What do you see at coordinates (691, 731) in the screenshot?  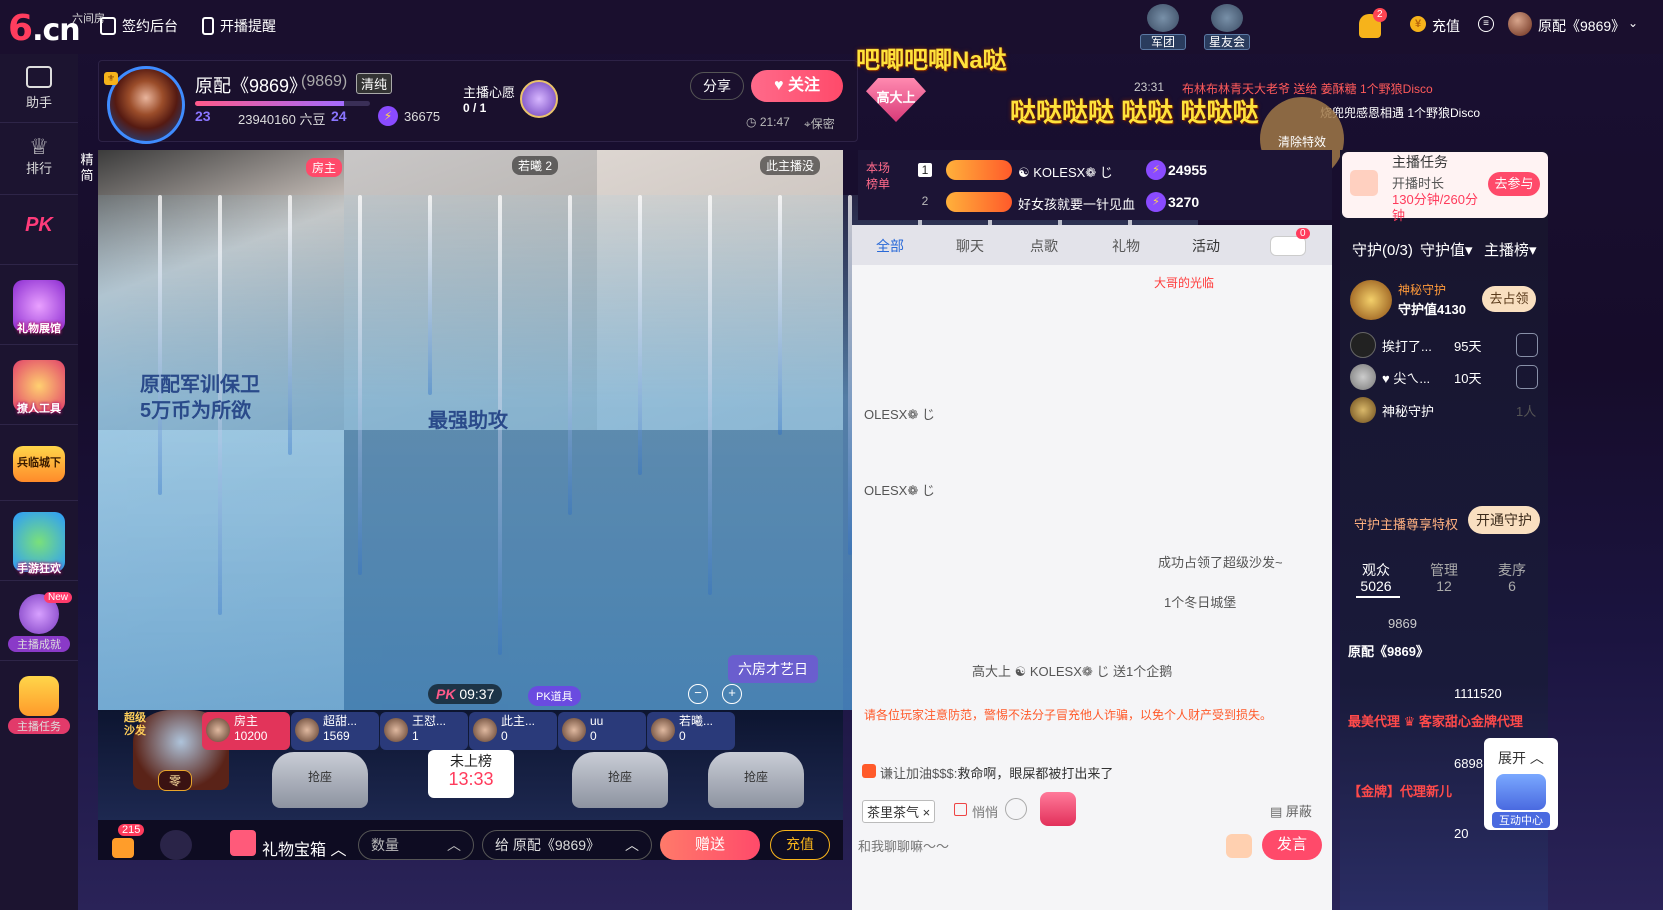 I see `seat-chip: 若曦... 0` at bounding box center [691, 731].